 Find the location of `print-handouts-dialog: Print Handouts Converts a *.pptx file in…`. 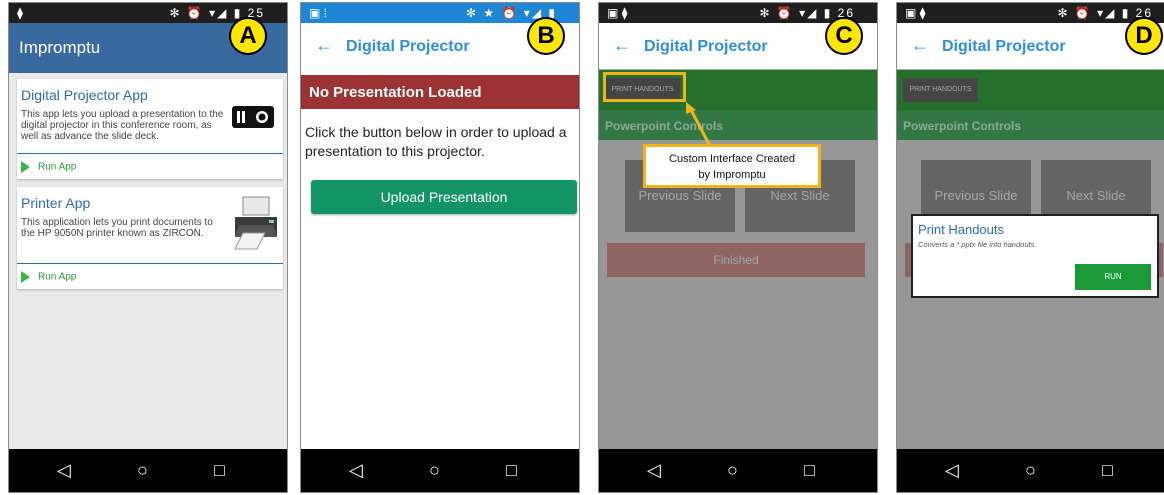

print-handouts-dialog: Print Handouts Converts a *.pptx file in… is located at coordinates (1035, 256).